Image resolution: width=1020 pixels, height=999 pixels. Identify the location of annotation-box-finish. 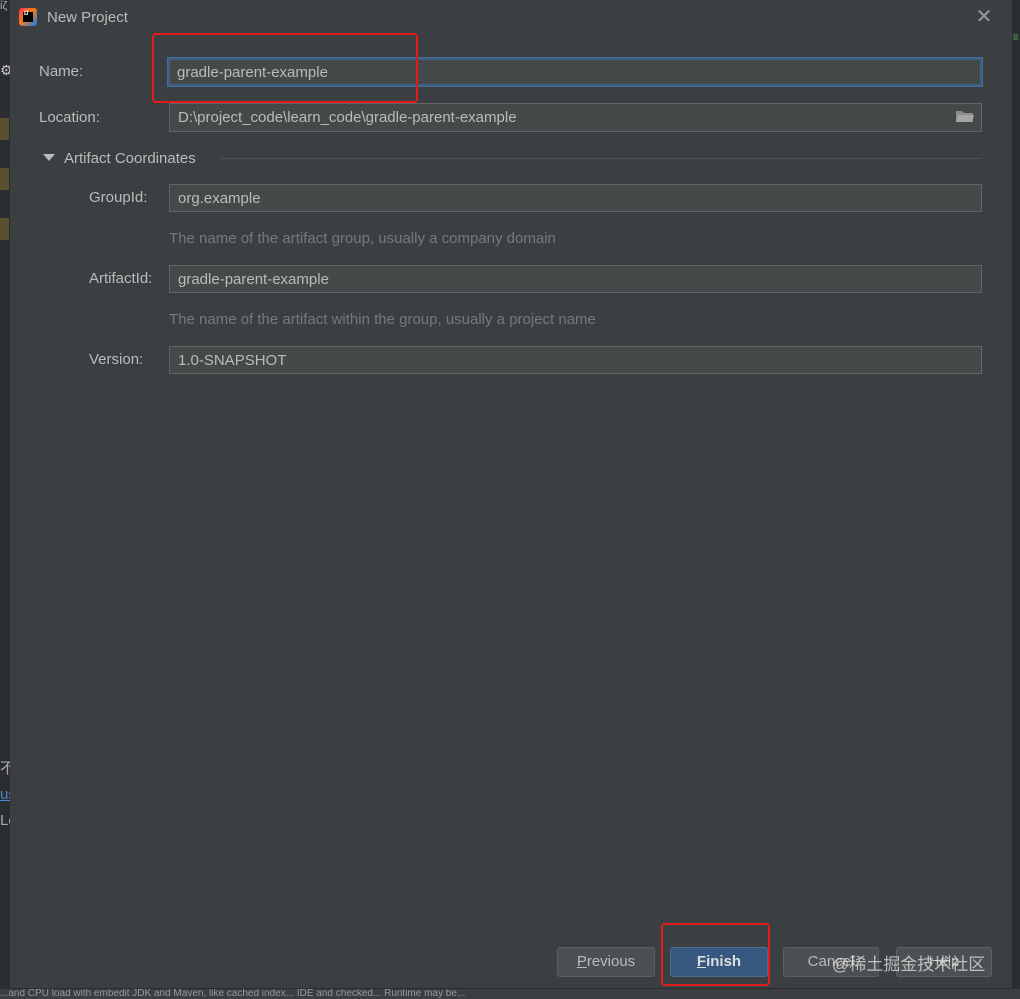
(715, 954).